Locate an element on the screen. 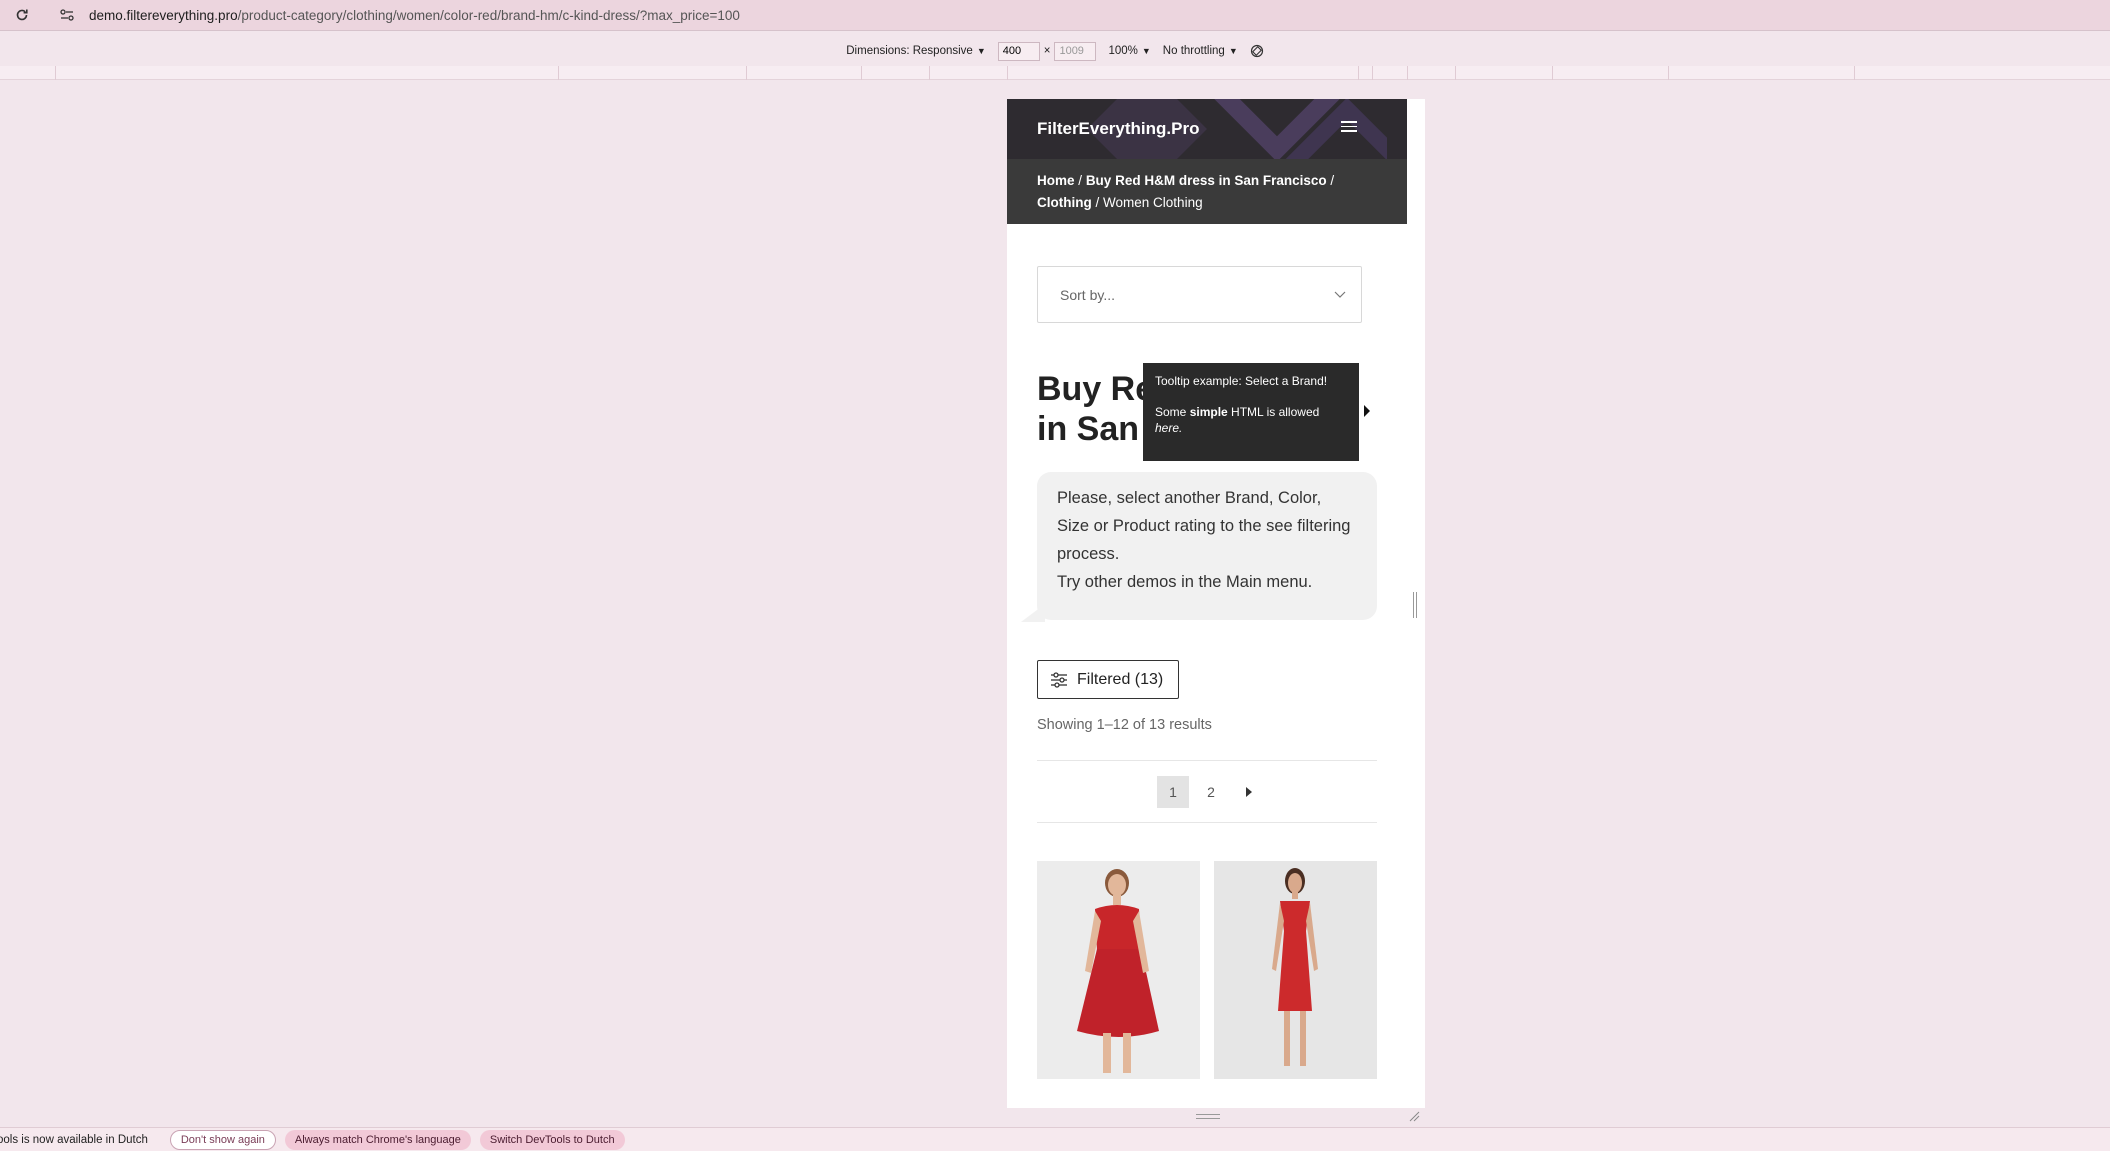  switch-devtools-language-button: Switch DevTools to Dutch is located at coordinates (552, 1139).